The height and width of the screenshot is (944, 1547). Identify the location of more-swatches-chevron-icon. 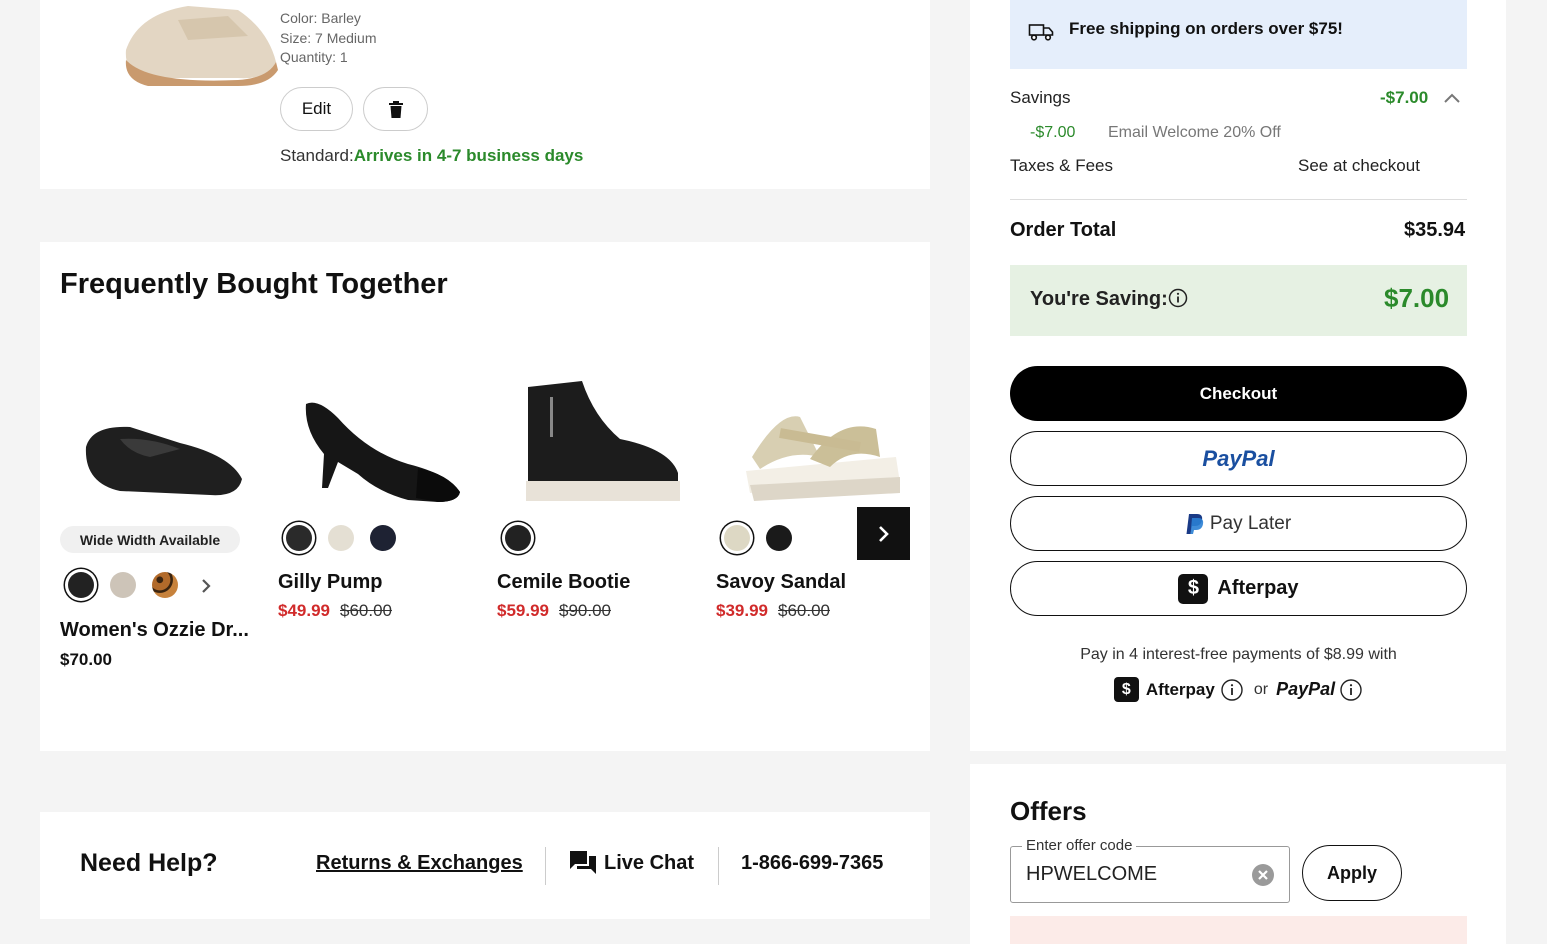
(206, 586).